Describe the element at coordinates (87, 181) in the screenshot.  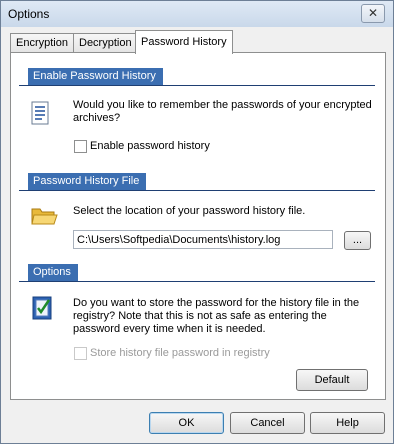
I see `section-header-file: Password History File` at that location.